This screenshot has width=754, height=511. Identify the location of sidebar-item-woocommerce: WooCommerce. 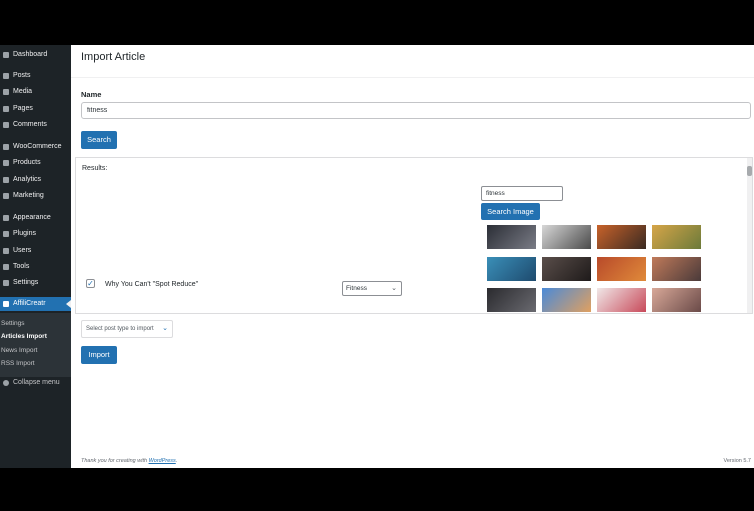
(35, 147).